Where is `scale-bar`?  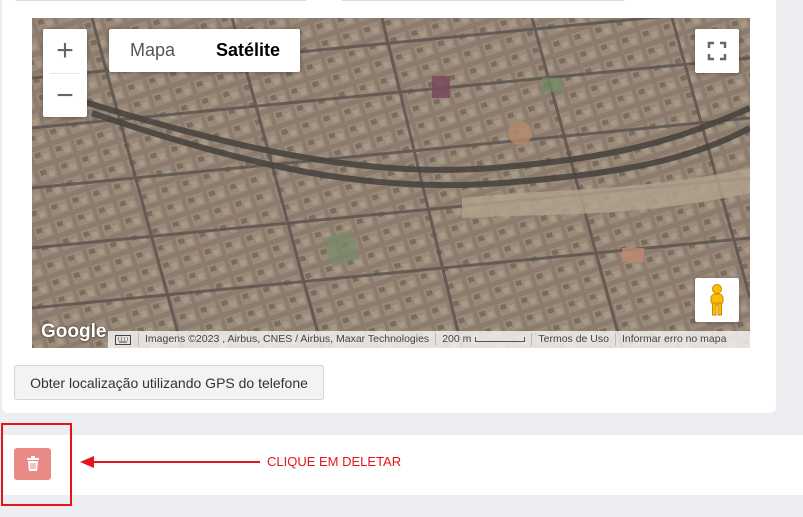
scale-bar is located at coordinates (500, 339).